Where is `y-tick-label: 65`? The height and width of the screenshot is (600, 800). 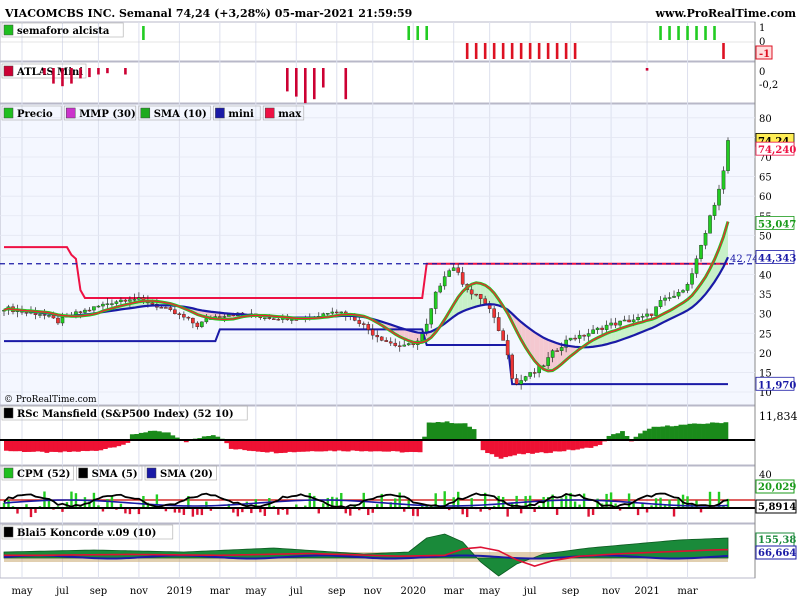
y-tick-label: 65 is located at coordinates (765, 178).